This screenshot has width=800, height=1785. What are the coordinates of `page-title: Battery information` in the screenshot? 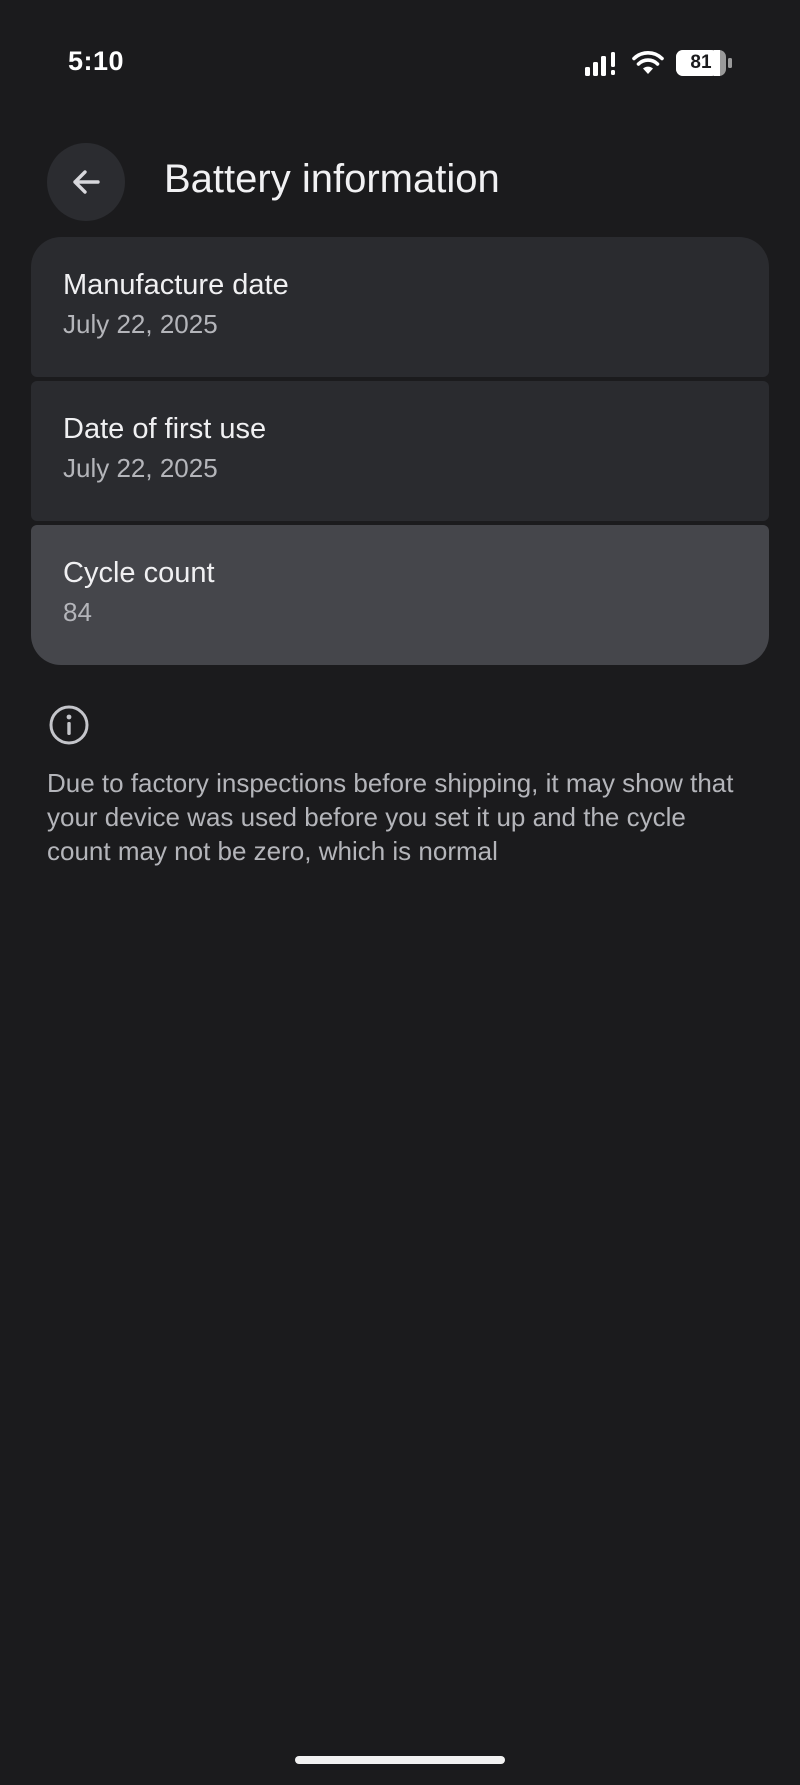 It's located at (332, 179).